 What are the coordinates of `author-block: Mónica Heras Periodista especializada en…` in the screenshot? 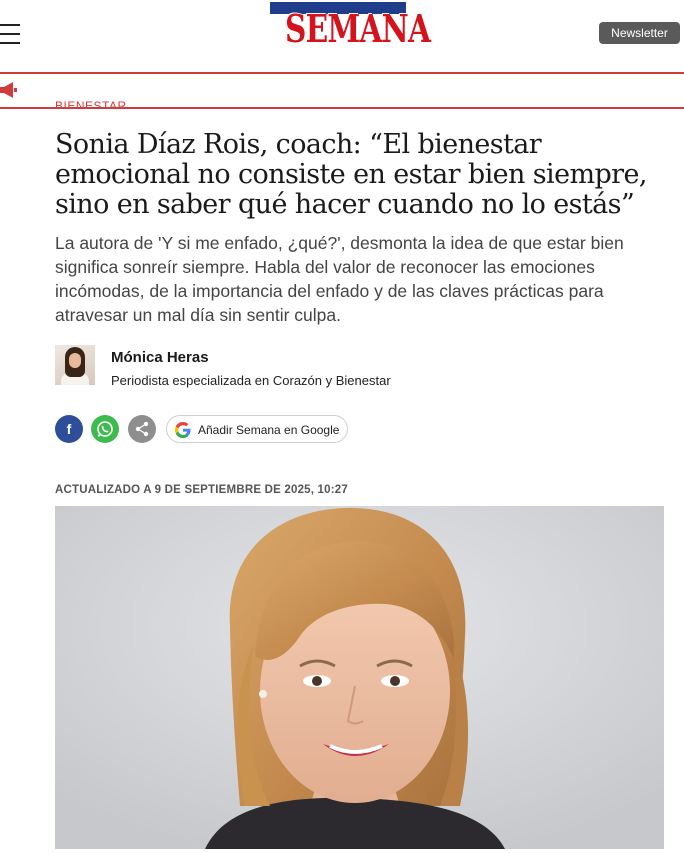 It's located at (305, 366).